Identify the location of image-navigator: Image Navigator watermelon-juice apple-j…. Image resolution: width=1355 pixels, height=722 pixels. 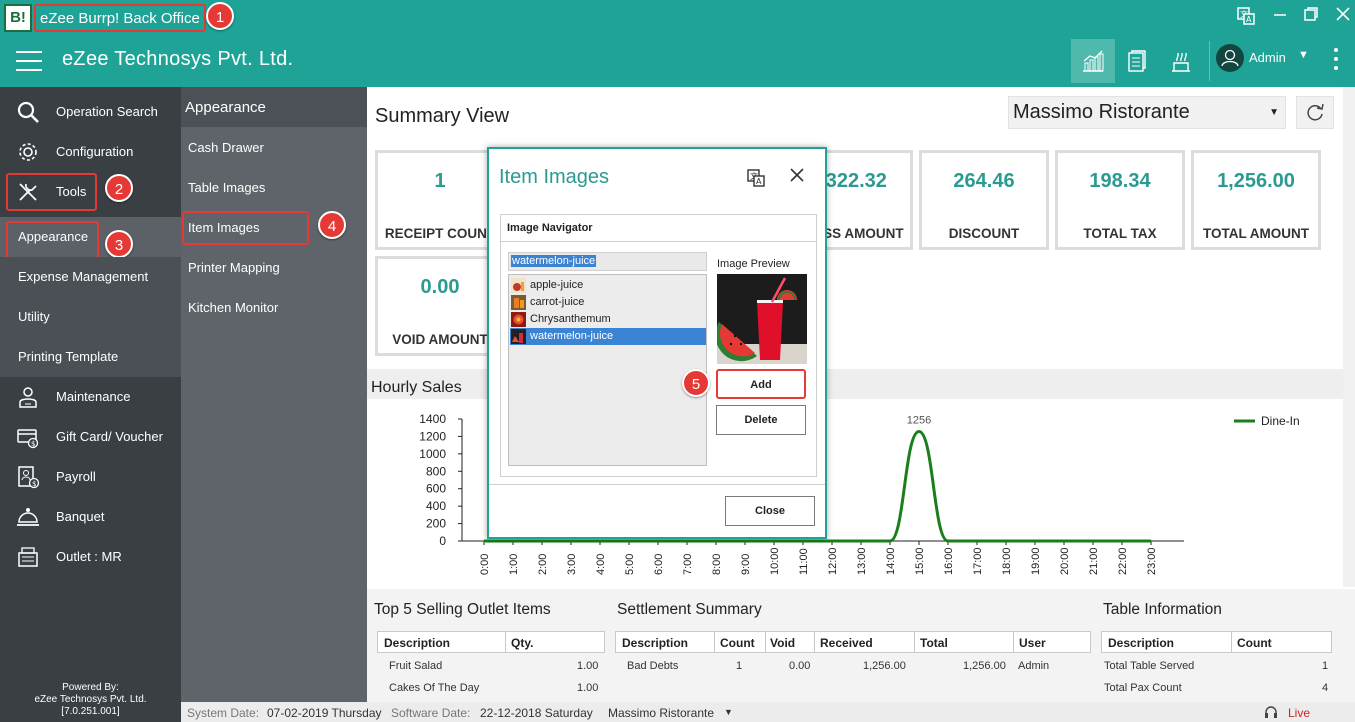
(658, 345).